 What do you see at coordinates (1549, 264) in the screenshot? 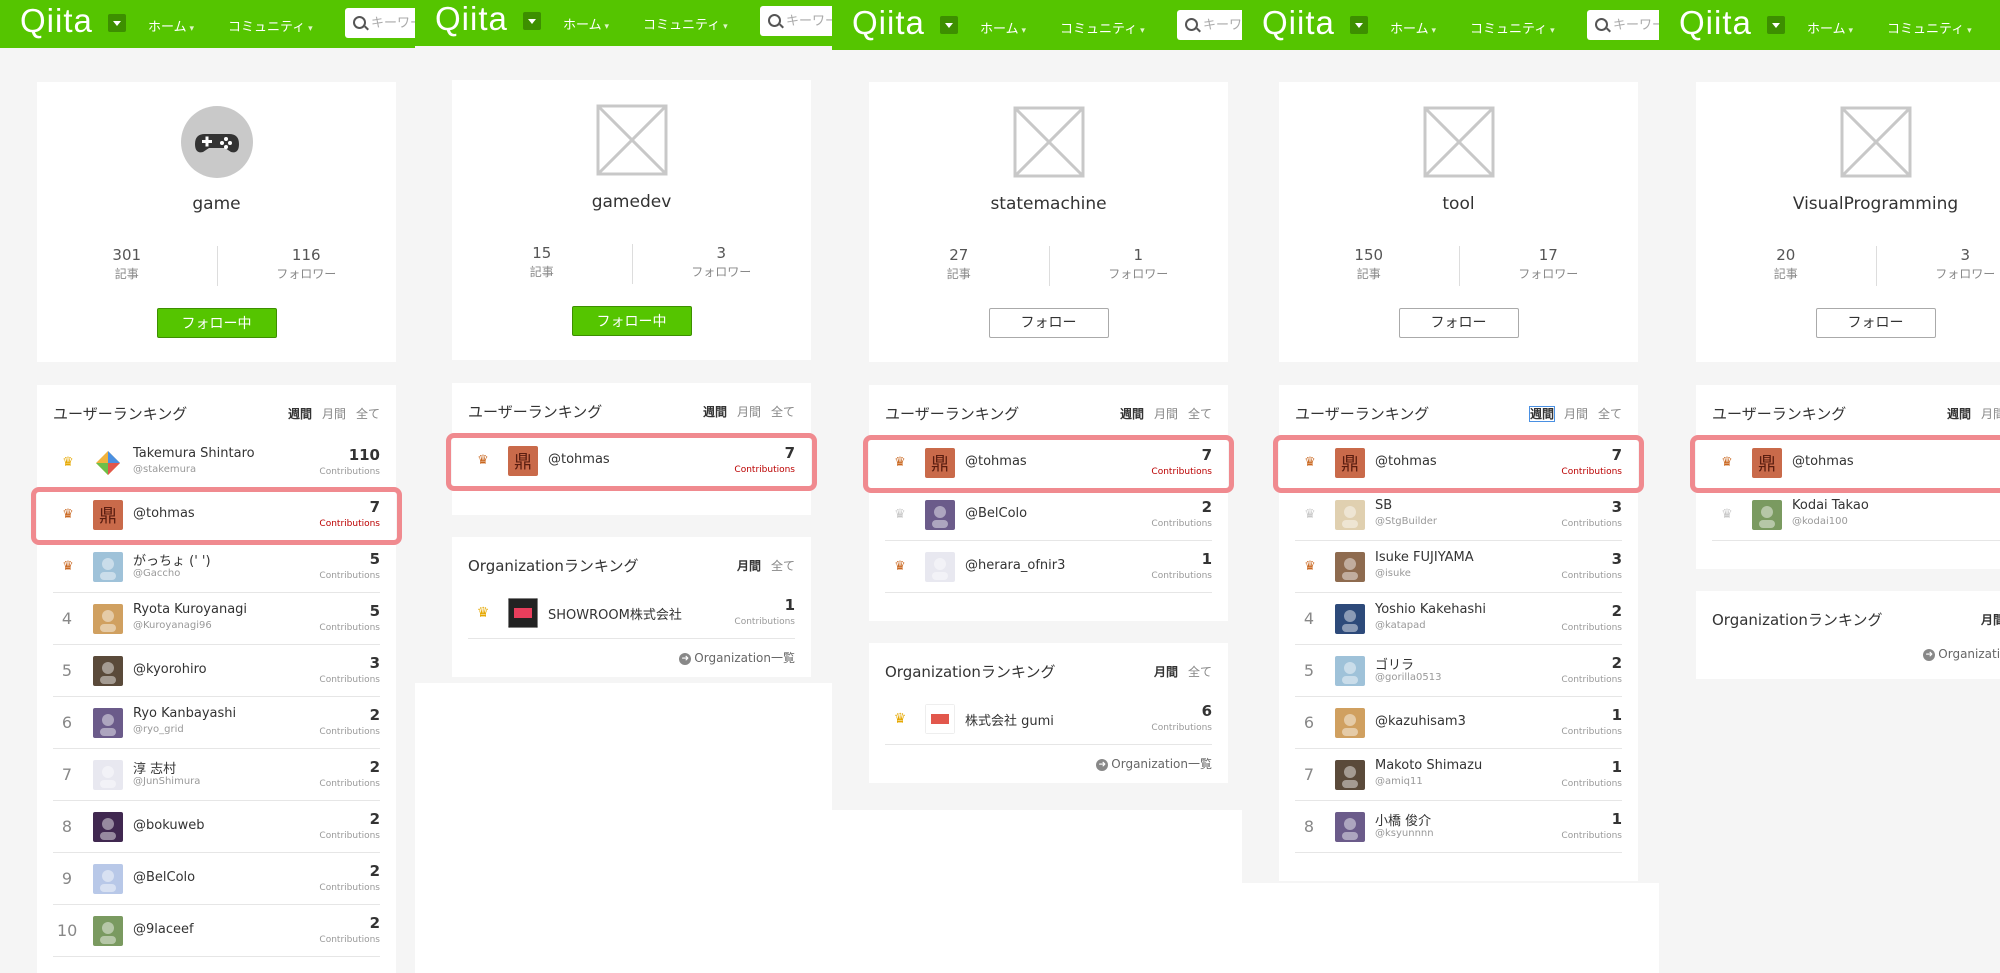
I see `followers-stat: 17 フォロワー` at bounding box center [1549, 264].